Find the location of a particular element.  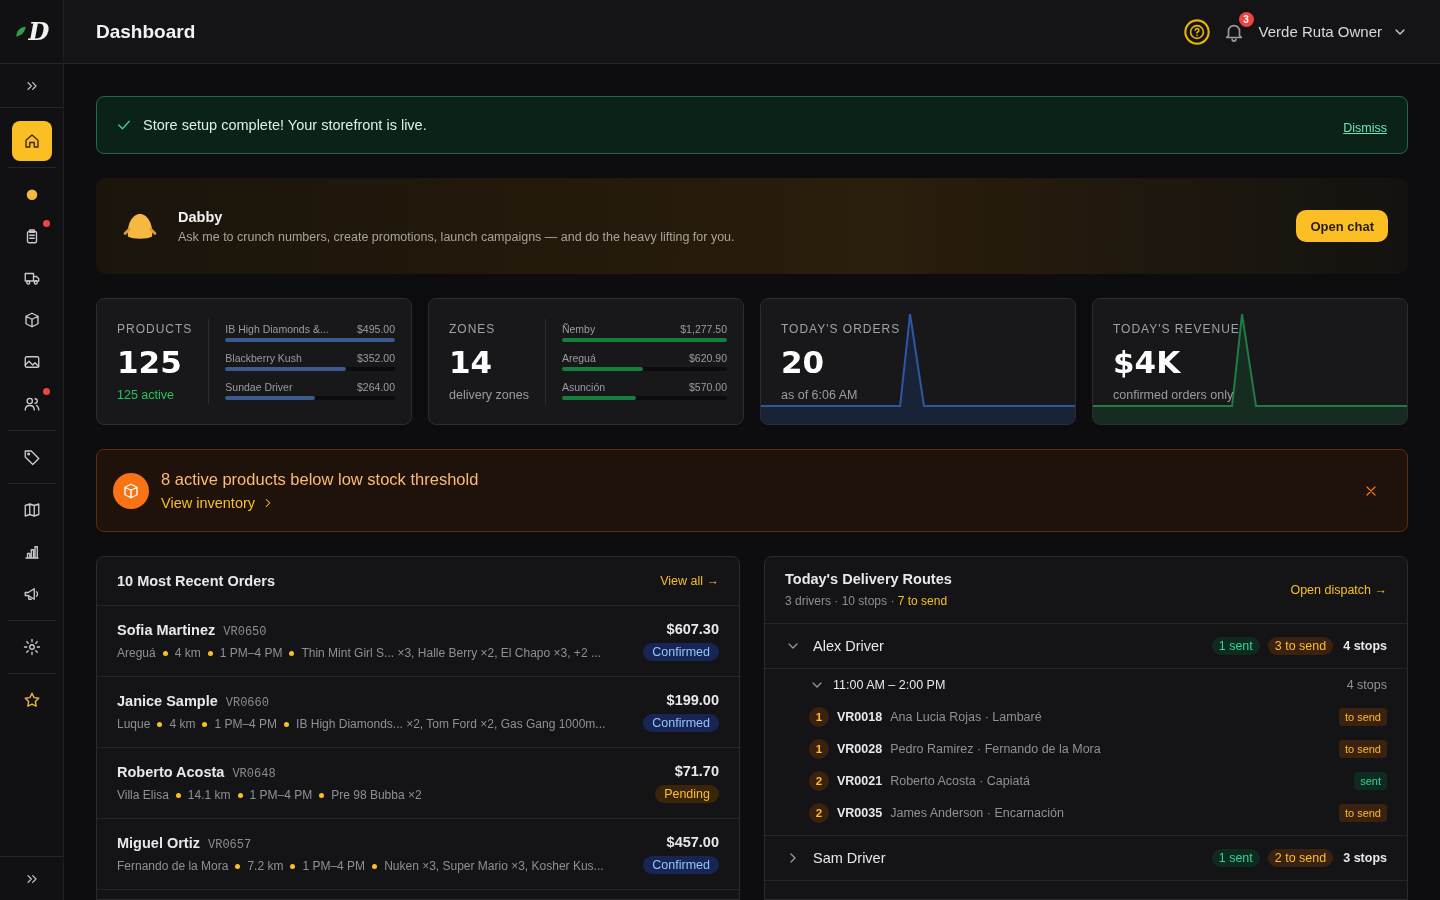

order-detail: 14.1 km is located at coordinates (209, 795).